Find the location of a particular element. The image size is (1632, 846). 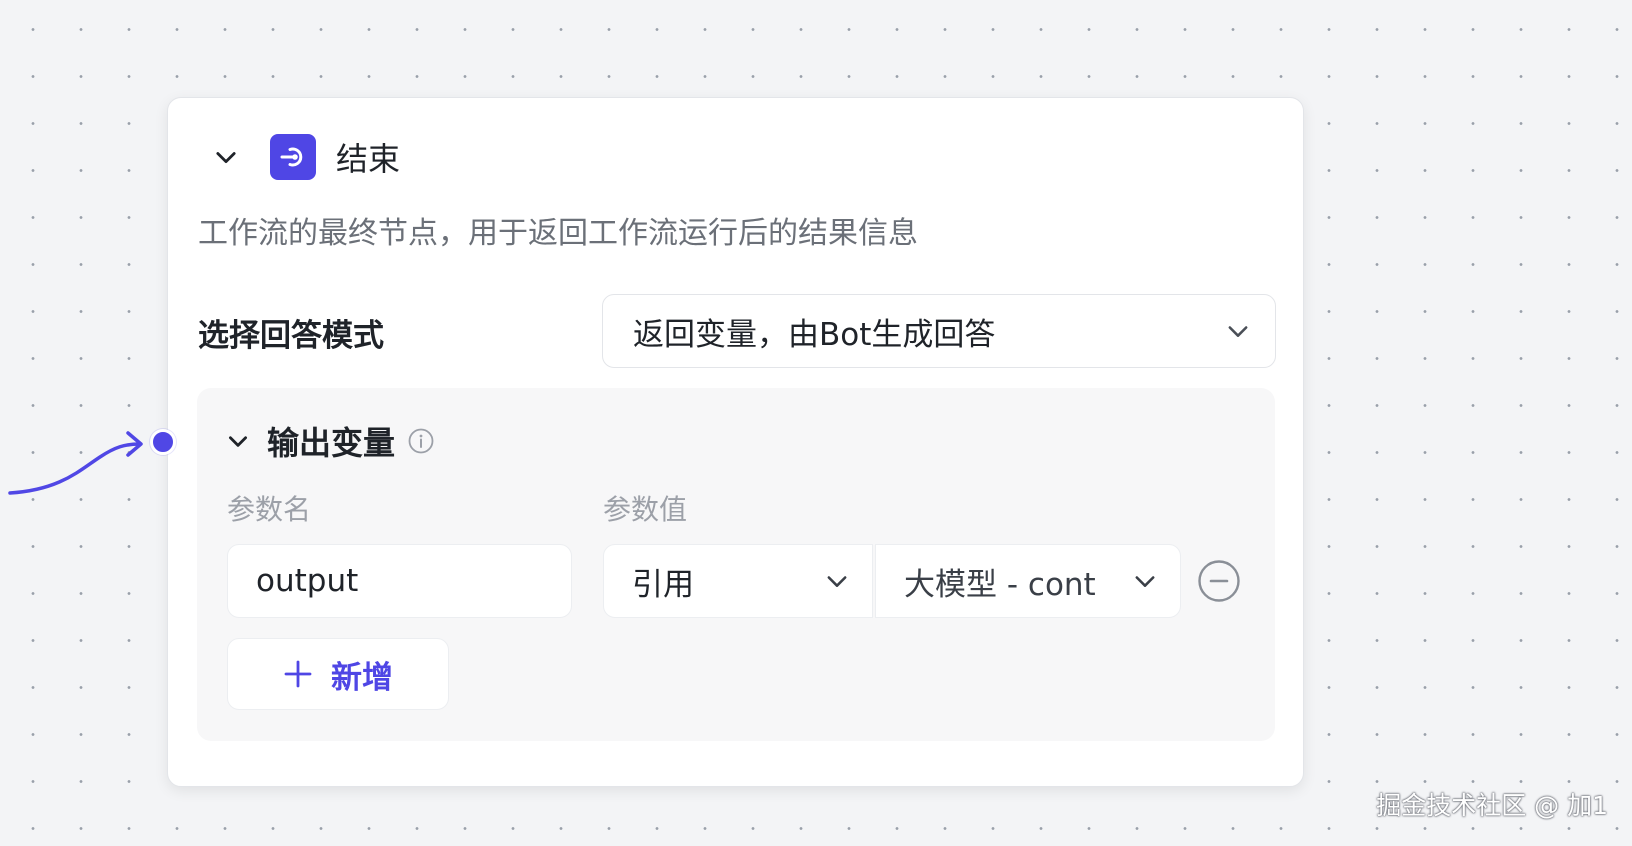

answer-mode-select: 返回变量，由Bot生成回答 is located at coordinates (939, 331).